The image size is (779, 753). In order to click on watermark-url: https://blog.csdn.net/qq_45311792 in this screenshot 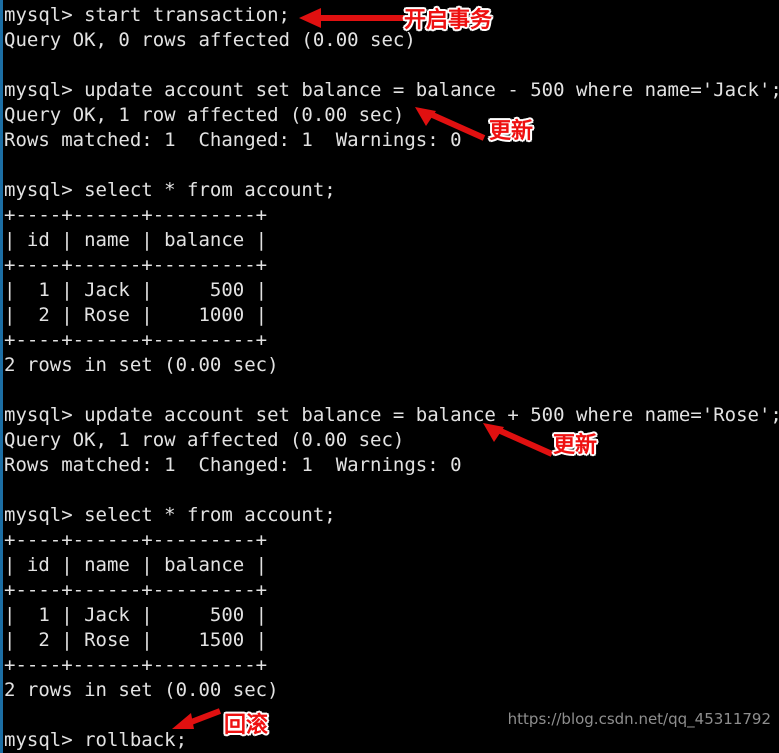, I will do `click(639, 719)`.